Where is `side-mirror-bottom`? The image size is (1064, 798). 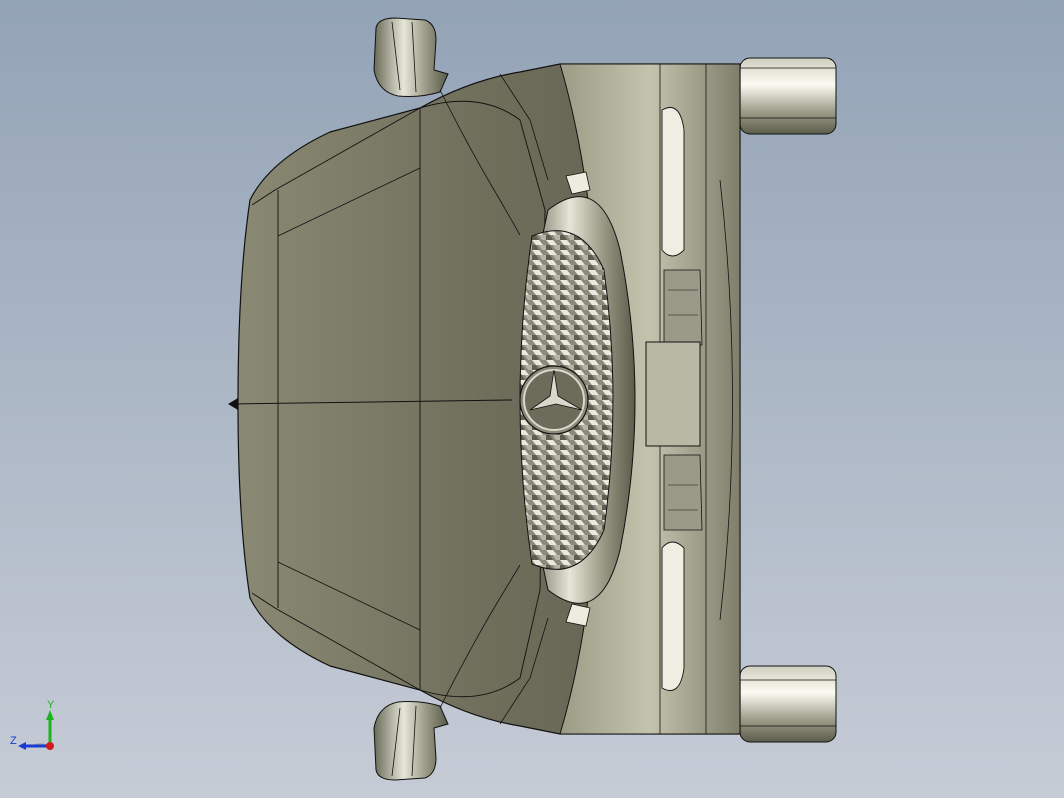
side-mirror-bottom is located at coordinates (411, 741).